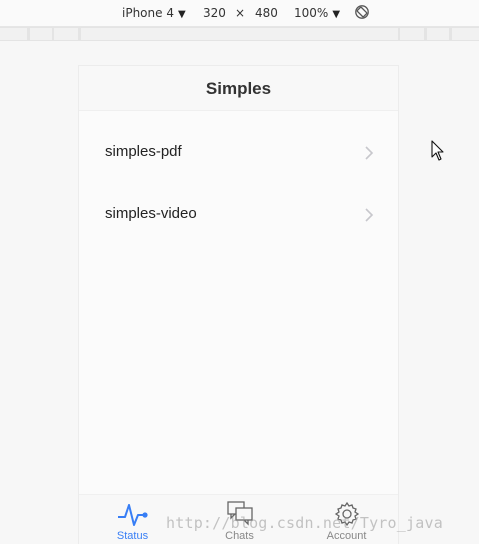 The width and height of the screenshot is (479, 544). Describe the element at coordinates (238, 152) in the screenshot. I see `list-item-simples-pdf: simples-pdf` at that location.